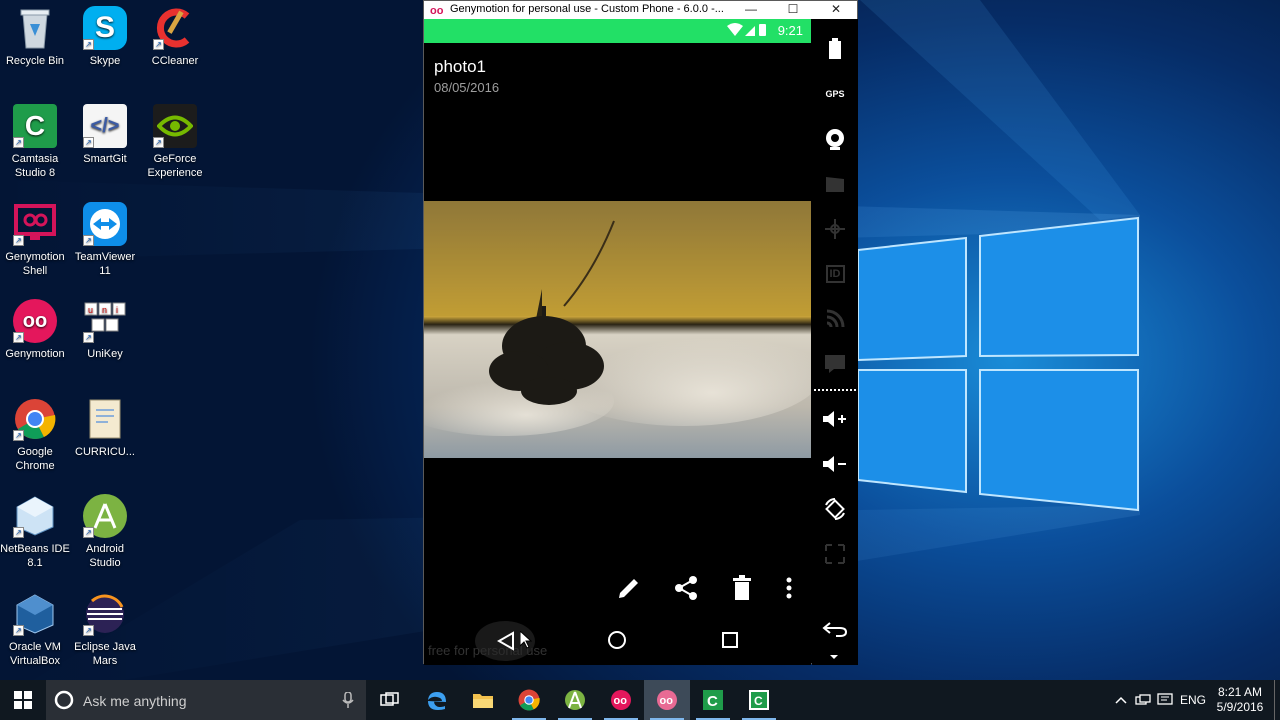 This screenshot has height=720, width=1280. What do you see at coordinates (835, 139) in the screenshot?
I see `camera-widget` at bounding box center [835, 139].